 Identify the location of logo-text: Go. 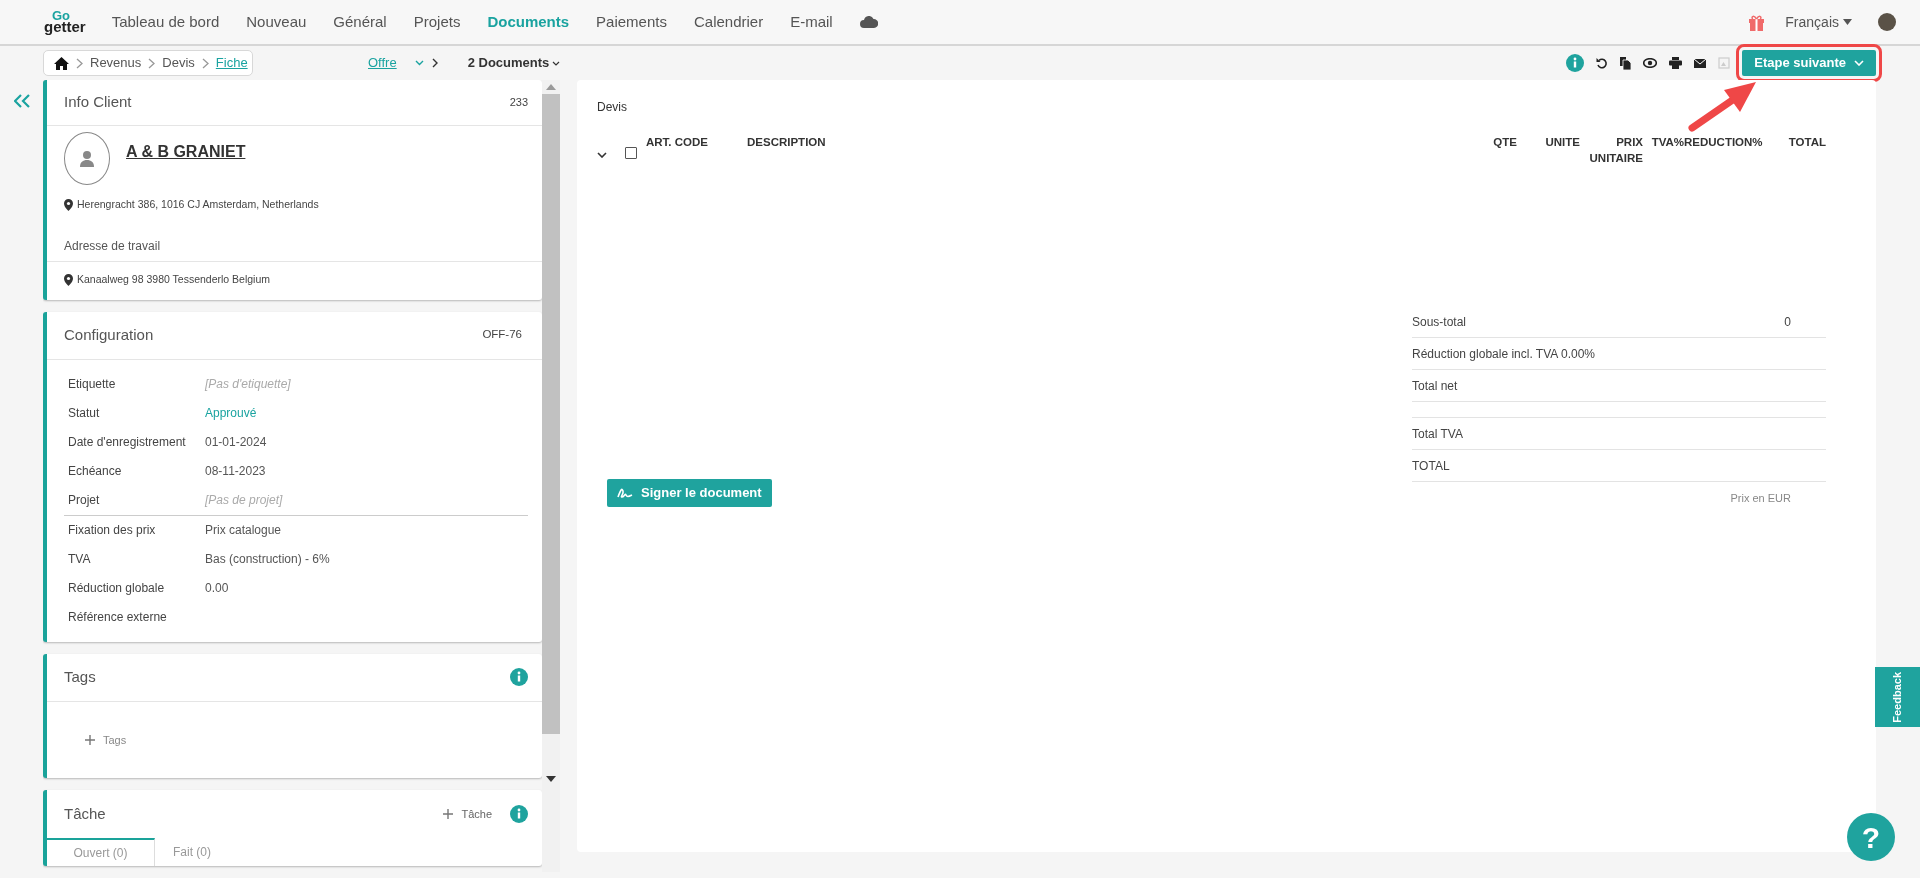
(61, 16).